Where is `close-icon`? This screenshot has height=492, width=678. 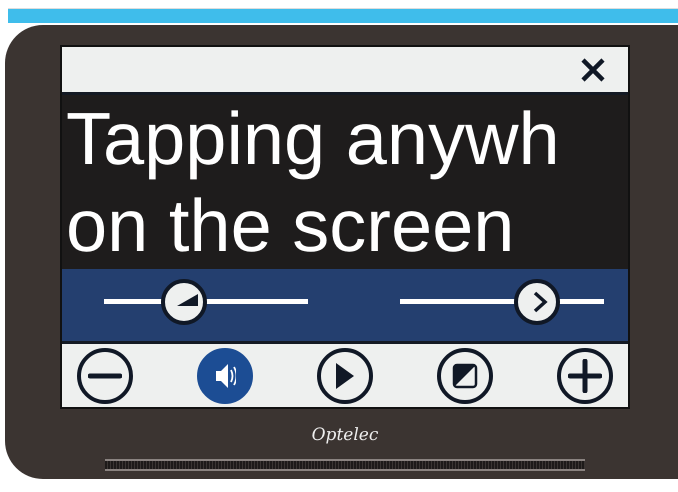 close-icon is located at coordinates (593, 69).